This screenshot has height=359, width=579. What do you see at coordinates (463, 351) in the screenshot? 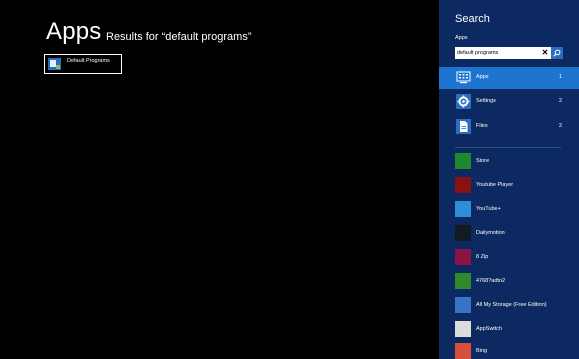
I see `bing-tile-icon` at bounding box center [463, 351].